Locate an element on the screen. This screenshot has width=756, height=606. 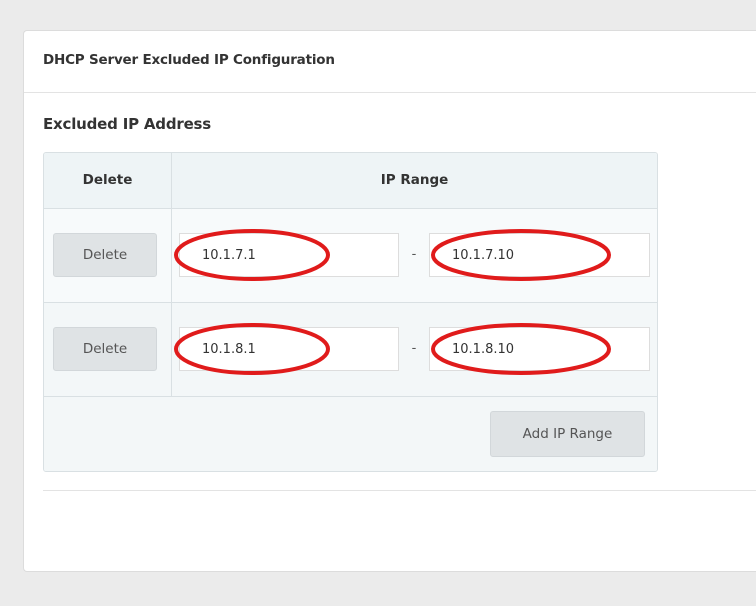
divider is located at coordinates (399, 490).